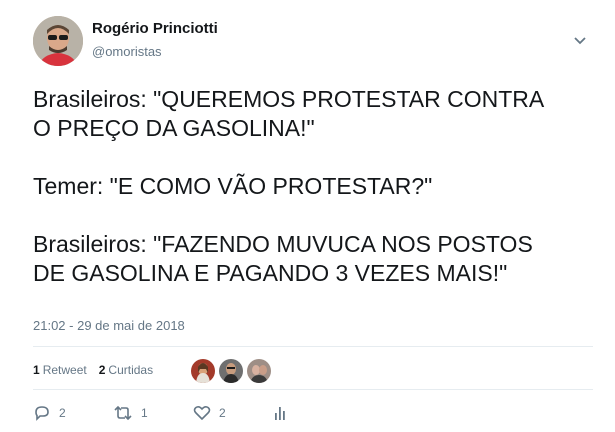 The image size is (615, 432). What do you see at coordinates (582, 40) in the screenshot?
I see `chevron-down-icon` at bounding box center [582, 40].